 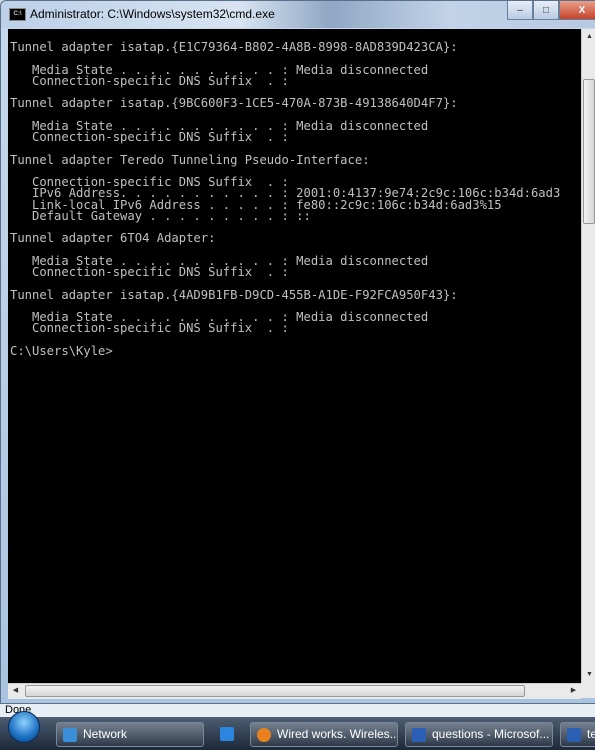 I want to click on vertical-scrollbar: ▲ ▼, so click(x=588, y=356).